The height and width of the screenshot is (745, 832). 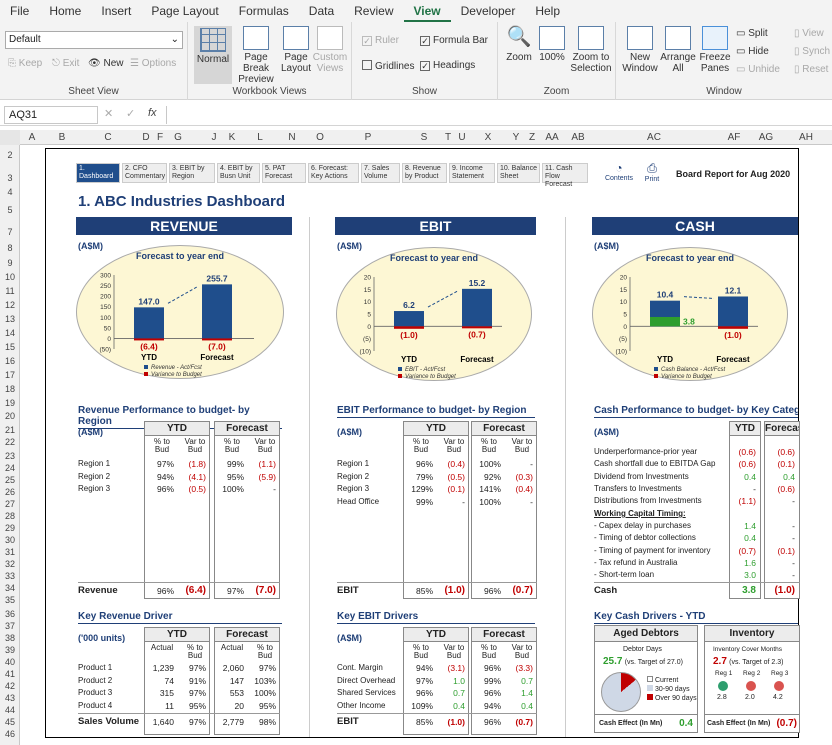 What do you see at coordinates (51, 115) in the screenshot?
I see `name-box: AQ31` at bounding box center [51, 115].